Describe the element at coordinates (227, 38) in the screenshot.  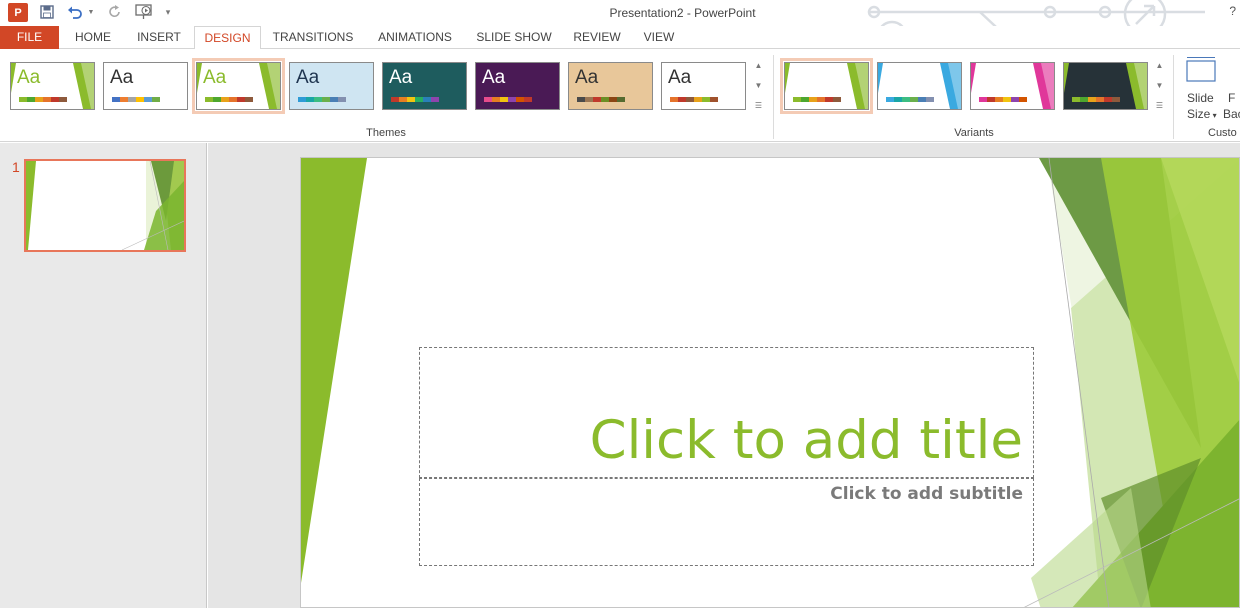
I see `tab-design: DESIGN` at that location.